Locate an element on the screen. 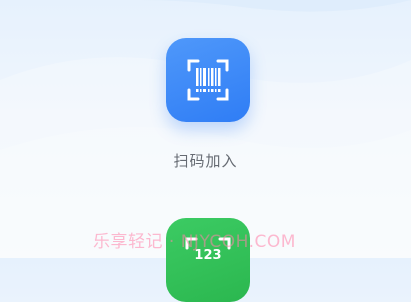  scan-join-button is located at coordinates (208, 80).